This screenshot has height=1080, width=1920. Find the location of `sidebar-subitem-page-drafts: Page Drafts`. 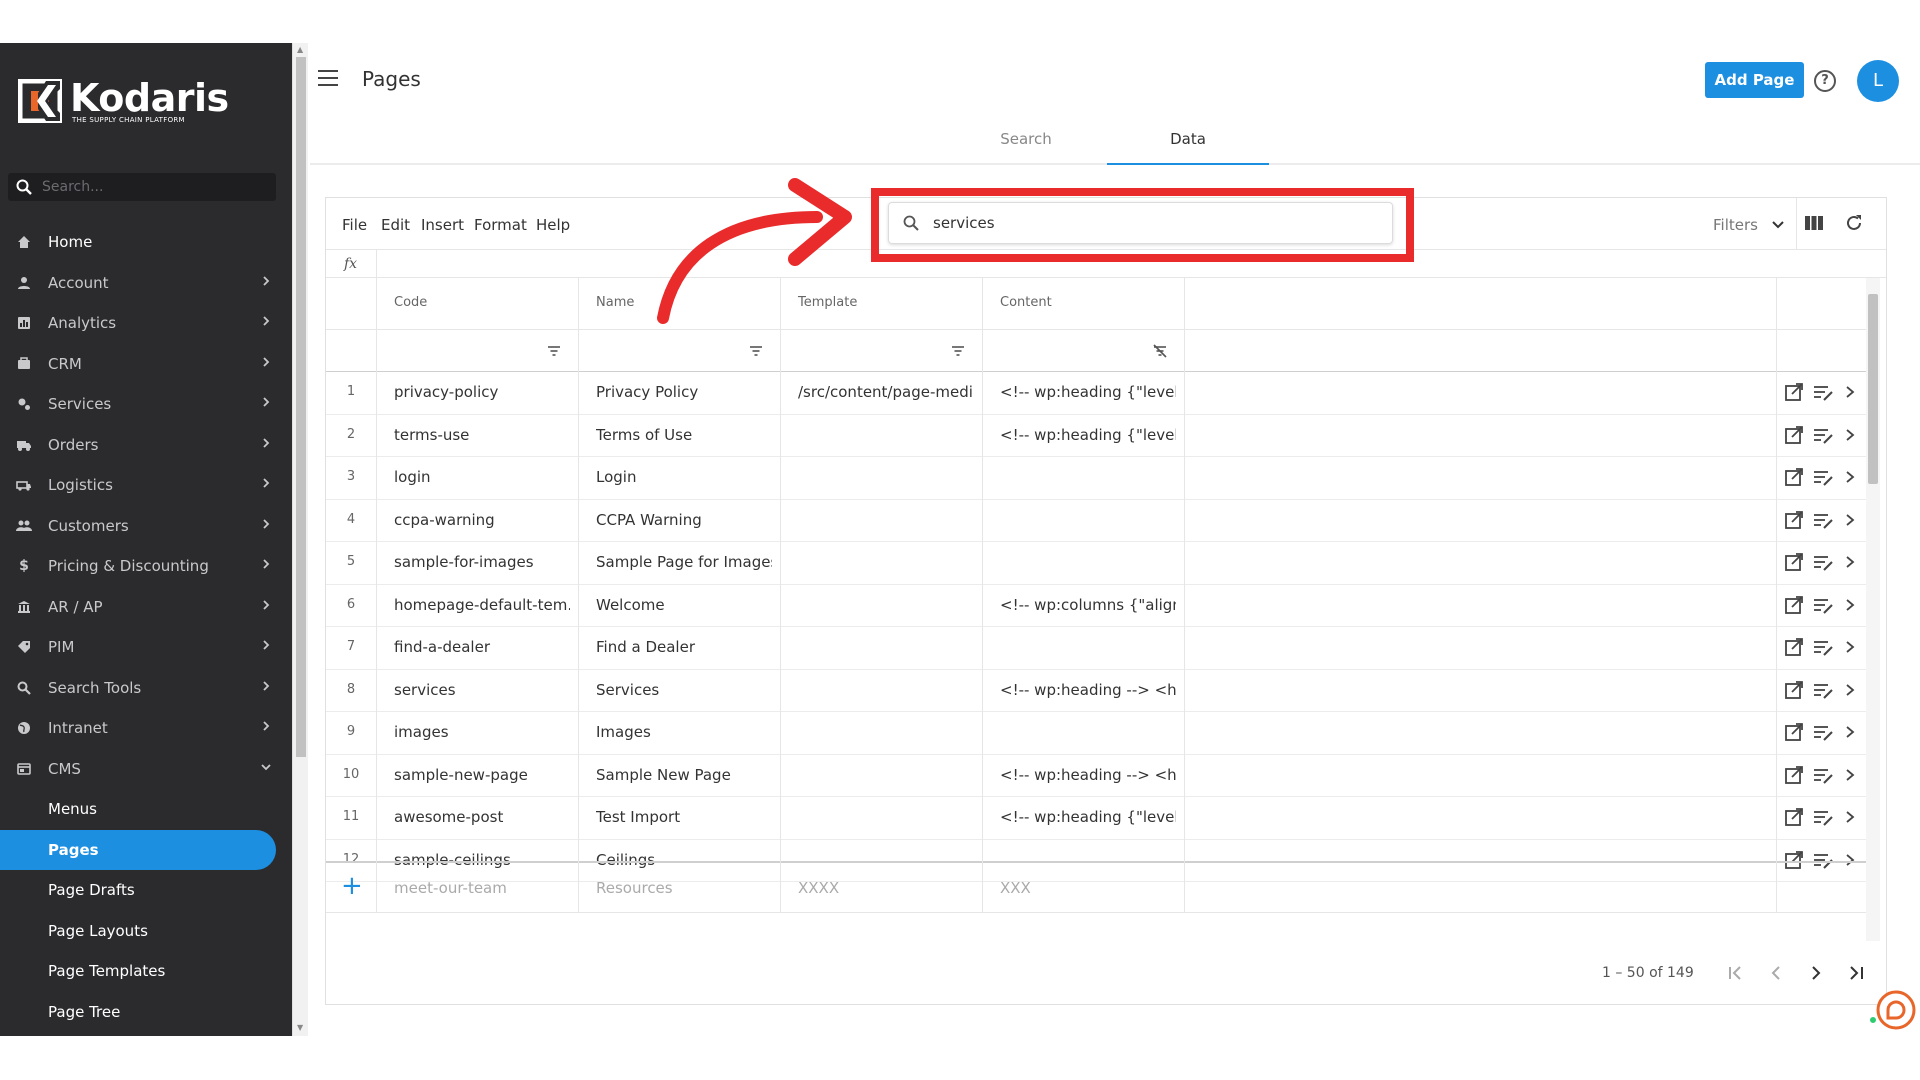

sidebar-subitem-page-drafts: Page Drafts is located at coordinates (146, 890).